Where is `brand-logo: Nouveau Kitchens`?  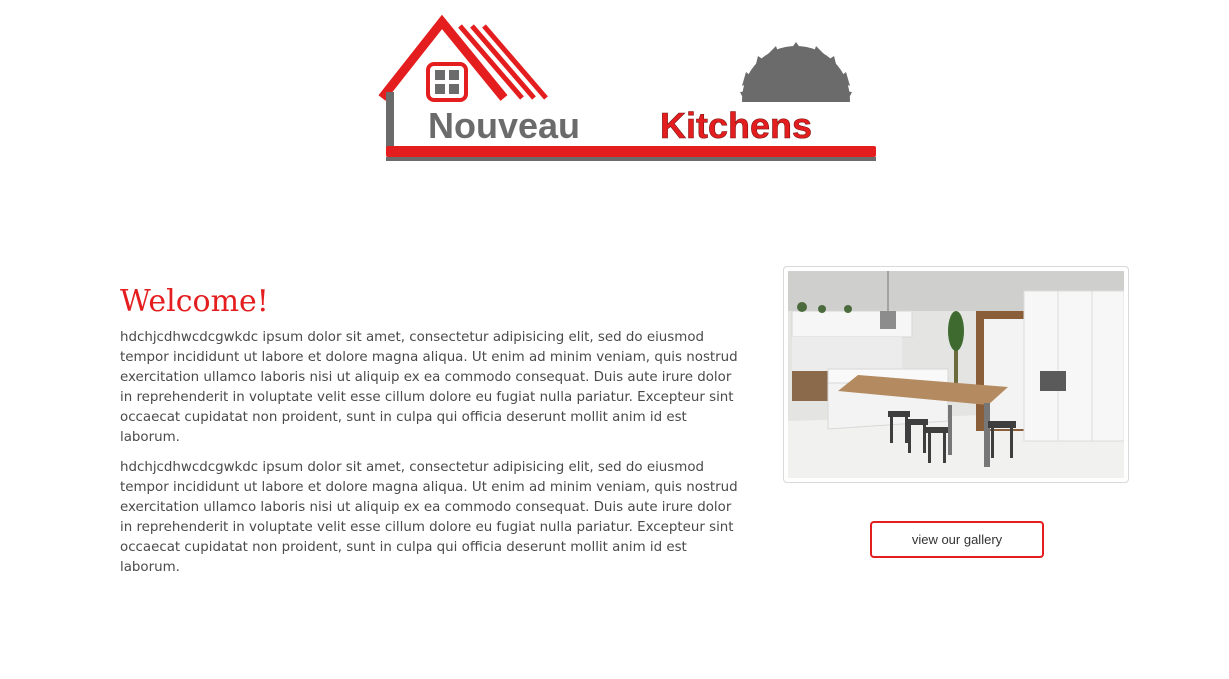
brand-logo: Nouveau Kitchens is located at coordinates (628, 88).